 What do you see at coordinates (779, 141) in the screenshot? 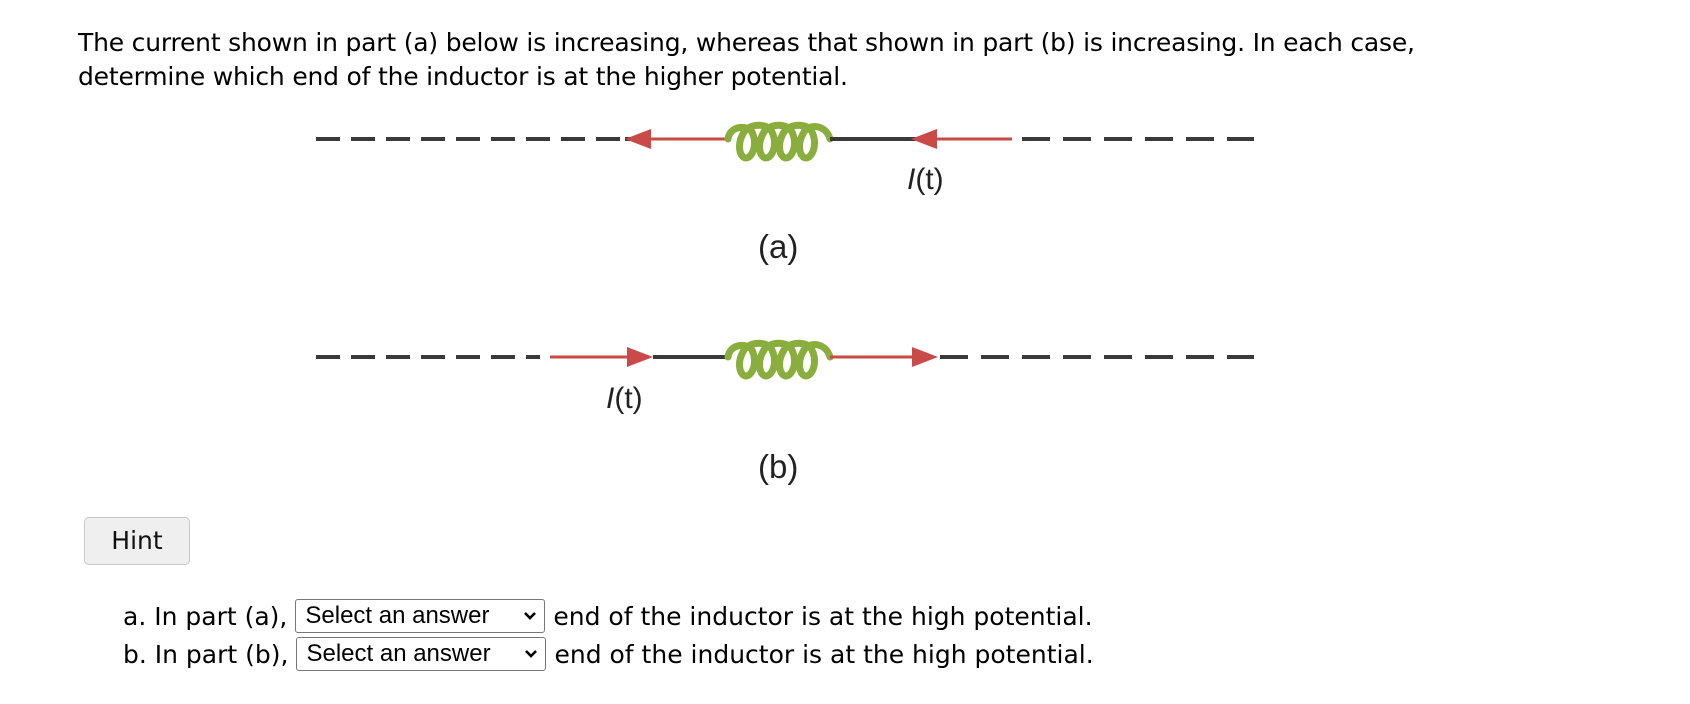
I see `inductor-coil-a` at bounding box center [779, 141].